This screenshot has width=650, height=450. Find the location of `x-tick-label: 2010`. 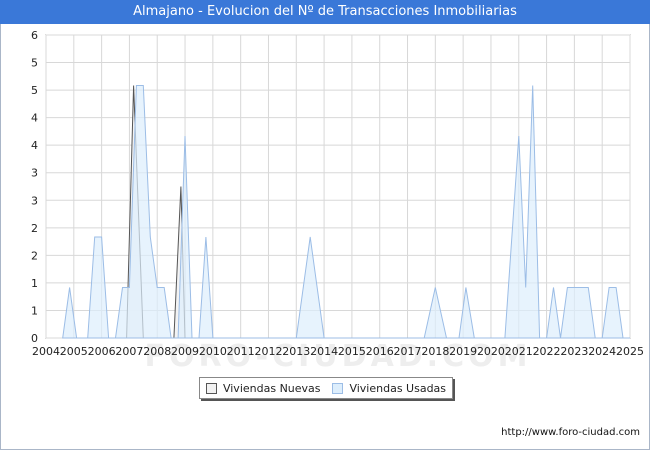

x-tick-label: 2010 is located at coordinates (213, 351).